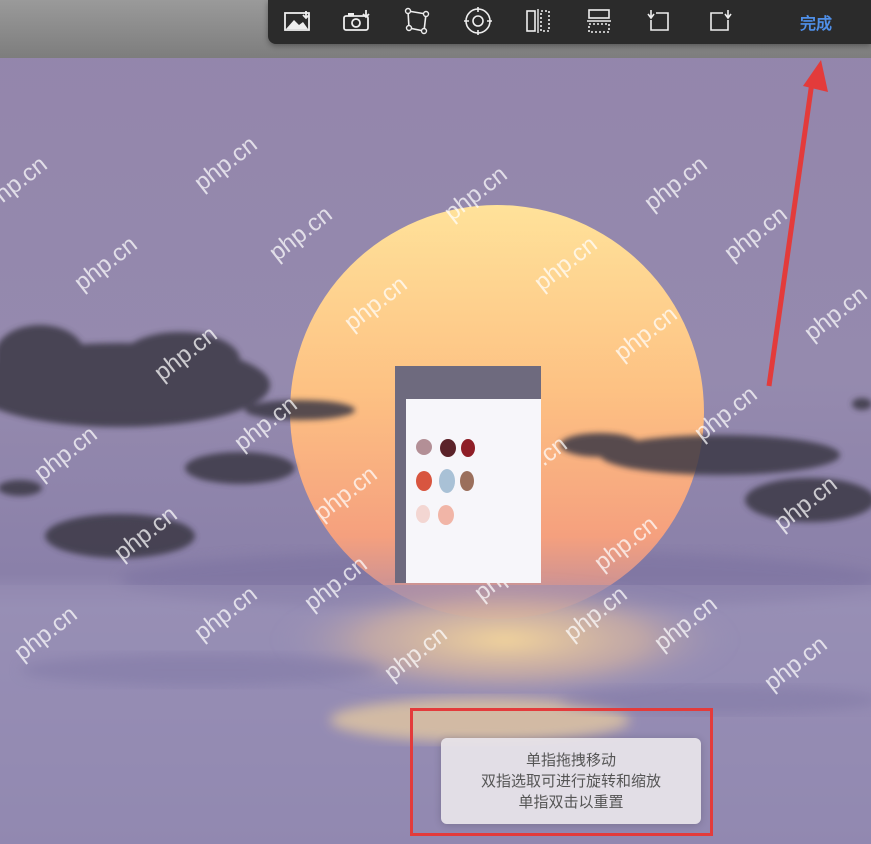 Image resolution: width=871 pixels, height=844 pixels. I want to click on rotate-left-icon, so click(659, 21).